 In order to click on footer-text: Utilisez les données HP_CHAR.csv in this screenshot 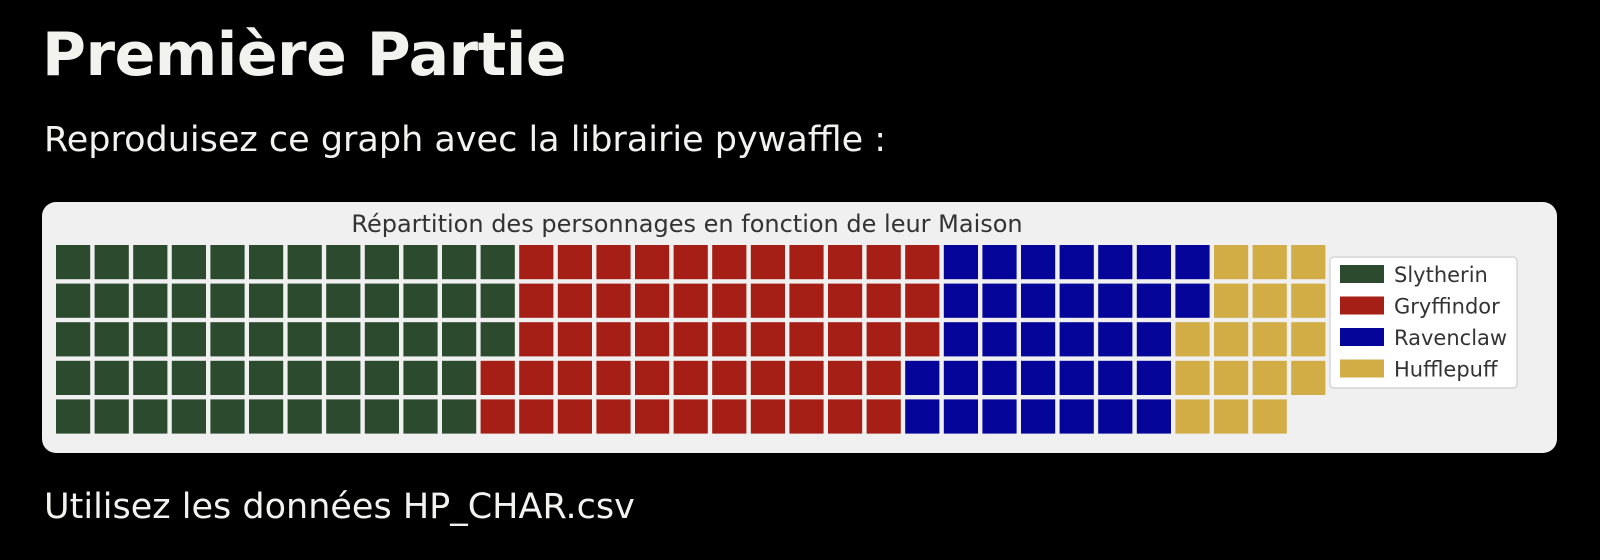, I will do `click(339, 507)`.